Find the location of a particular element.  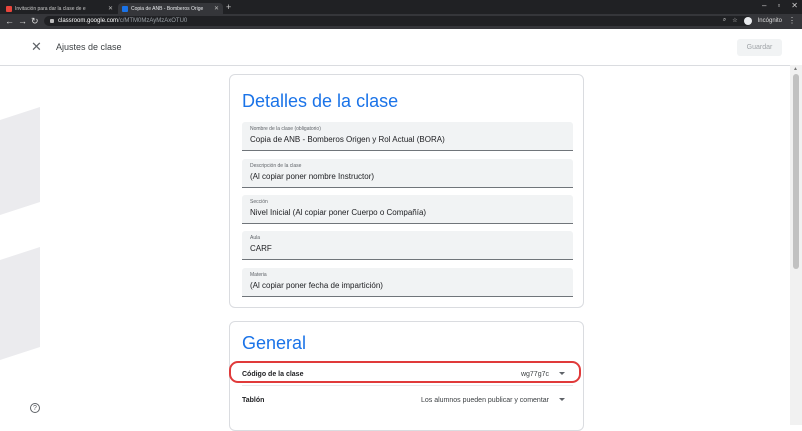

browser-tab-classroom: Copia de ANB - Bomberos Orige ✕ is located at coordinates (170, 8).